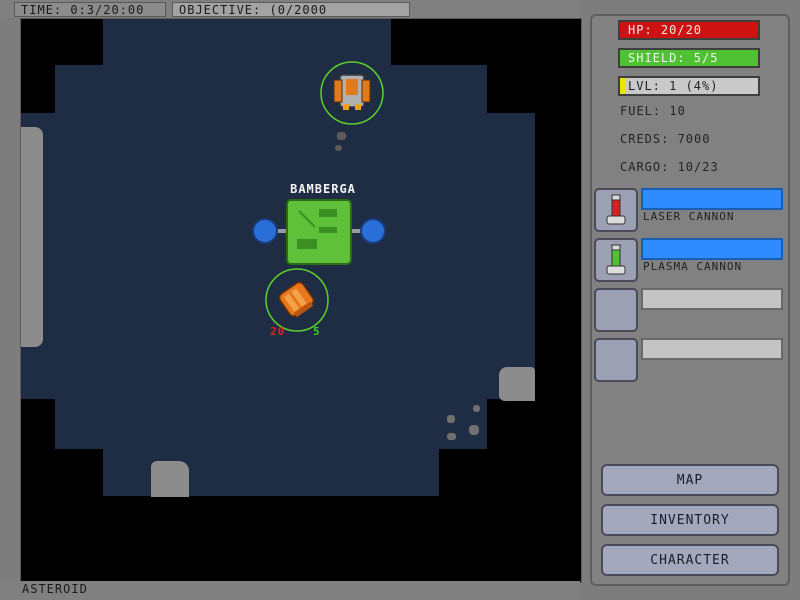 This screenshot has width=800, height=600. What do you see at coordinates (690, 560) in the screenshot?
I see `character-button: CHARACTER` at bounding box center [690, 560].